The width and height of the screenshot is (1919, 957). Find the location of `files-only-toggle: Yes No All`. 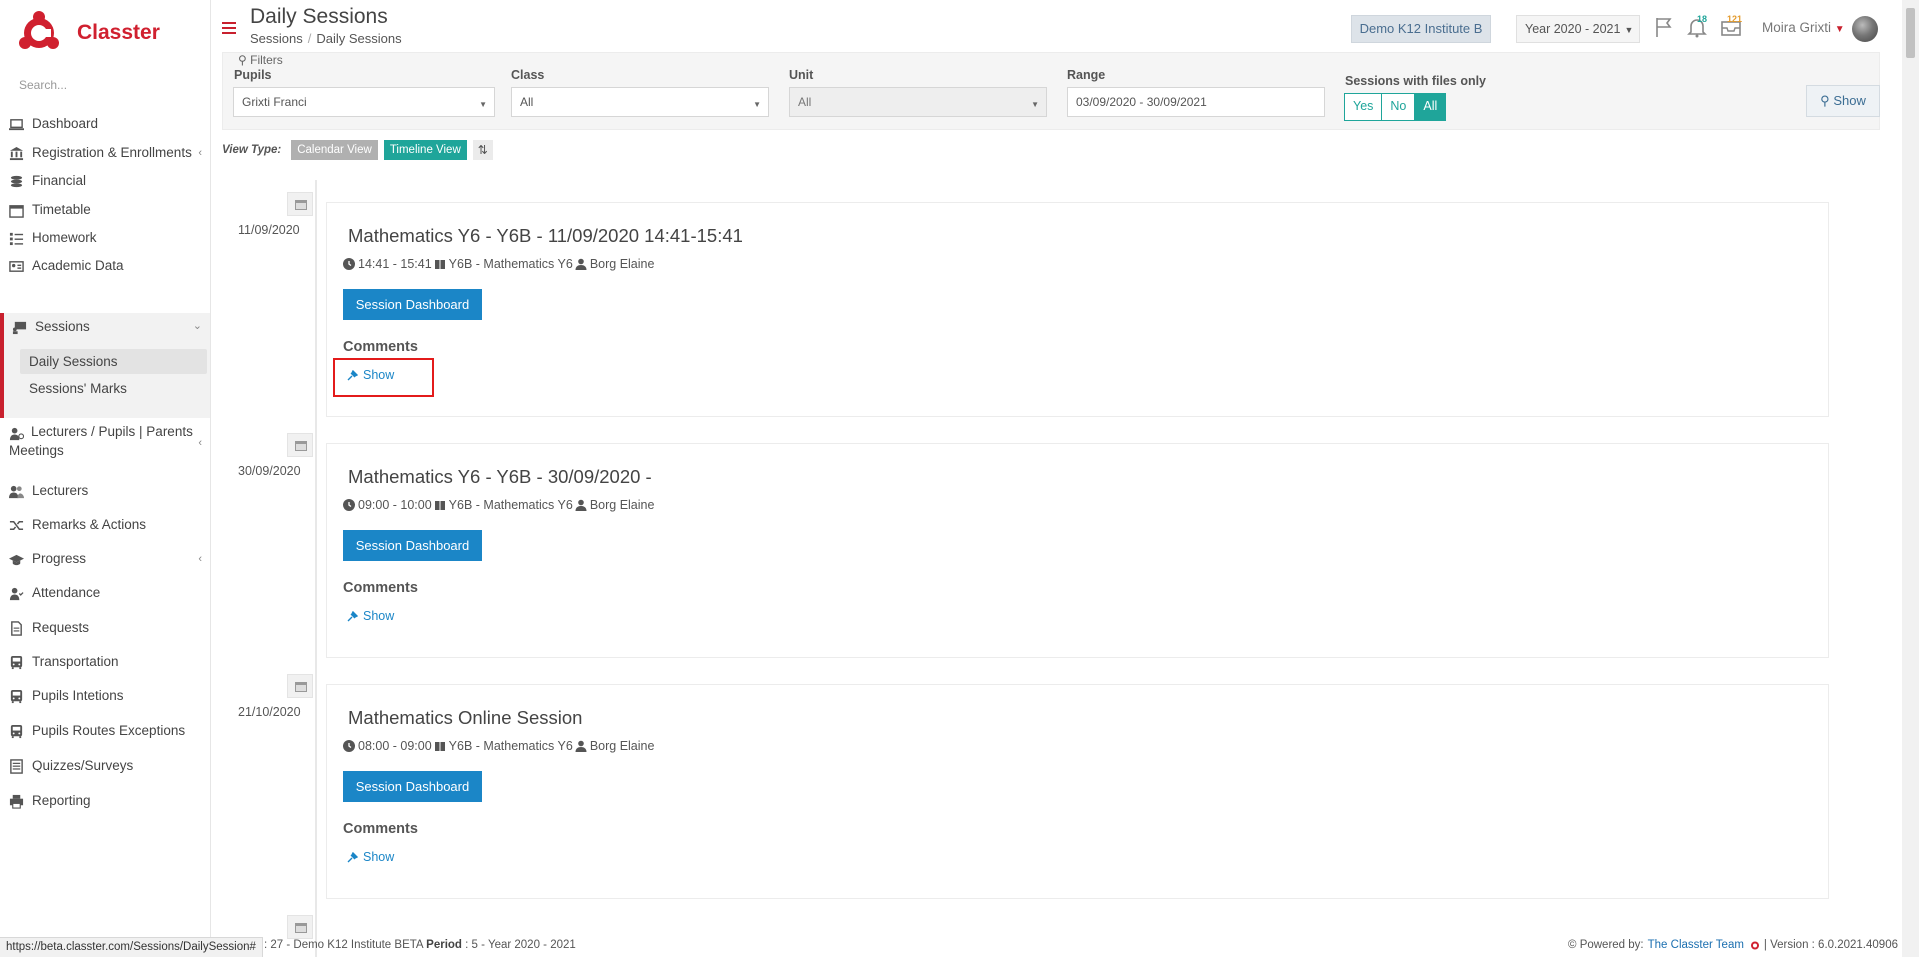

files-only-toggle: Yes No All is located at coordinates (1395, 107).